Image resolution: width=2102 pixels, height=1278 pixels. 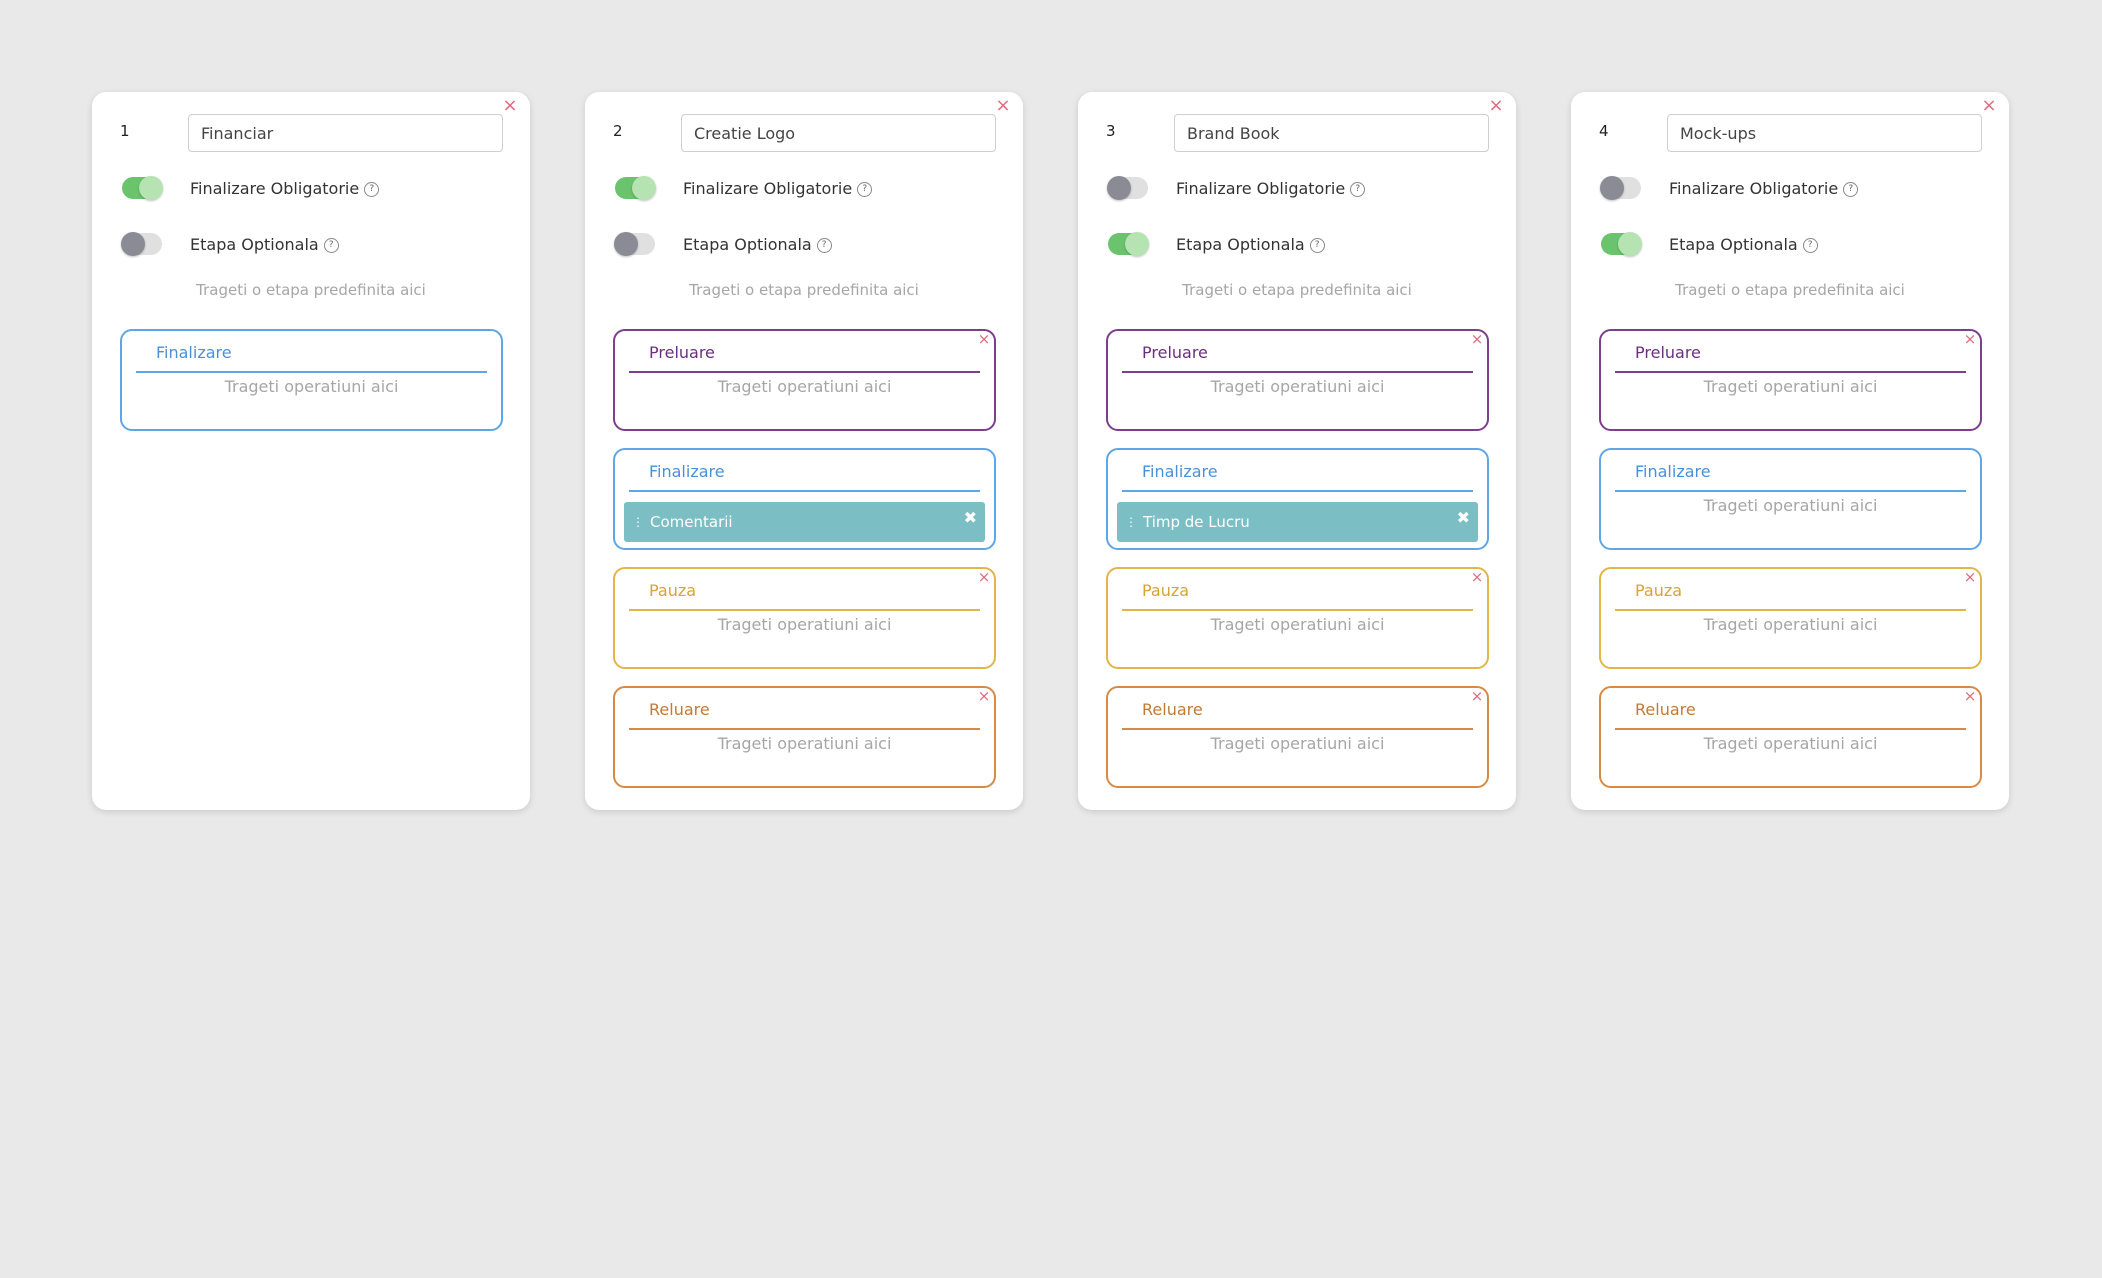 What do you see at coordinates (125, 131) in the screenshot?
I see `step-number: 1` at bounding box center [125, 131].